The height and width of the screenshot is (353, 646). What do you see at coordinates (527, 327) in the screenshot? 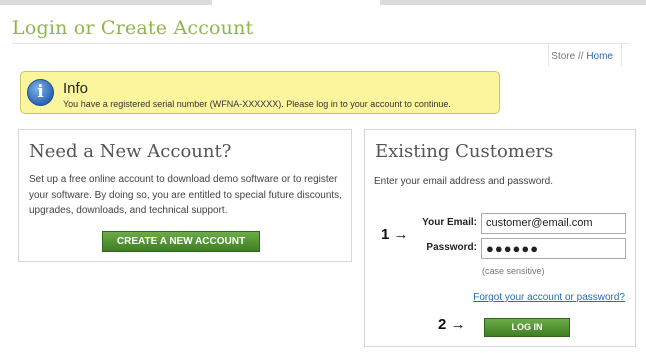
I see `login-button: LOG IN` at bounding box center [527, 327].